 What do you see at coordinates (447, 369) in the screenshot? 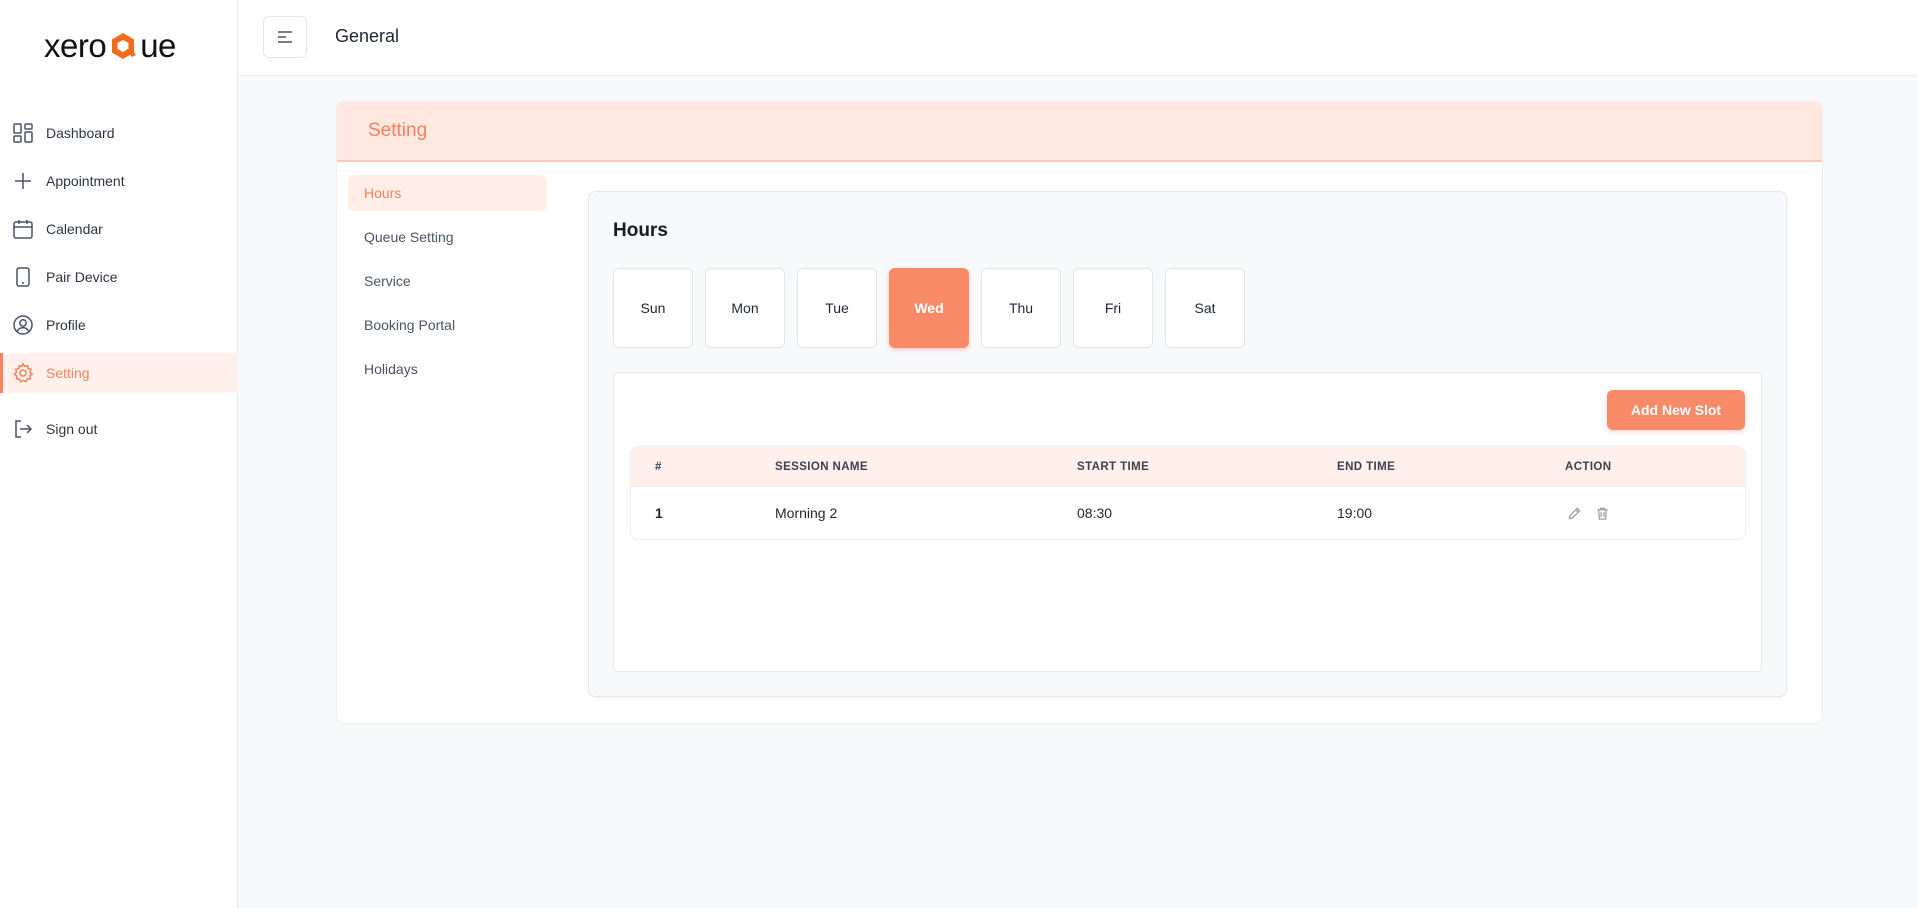
I see `subnav-item-holidays: Holidays` at bounding box center [447, 369].